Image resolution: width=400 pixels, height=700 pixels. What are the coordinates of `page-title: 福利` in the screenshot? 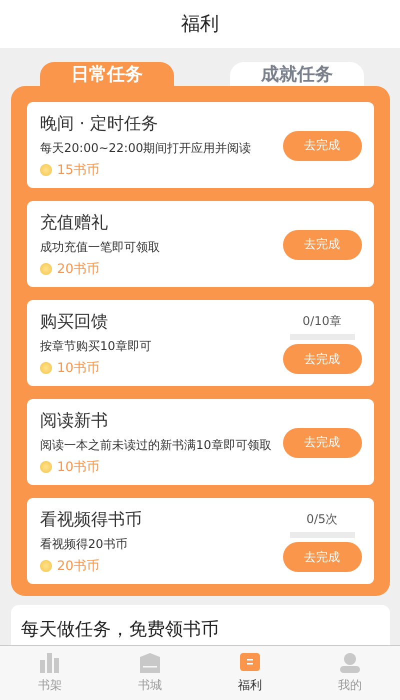 It's located at (200, 24).